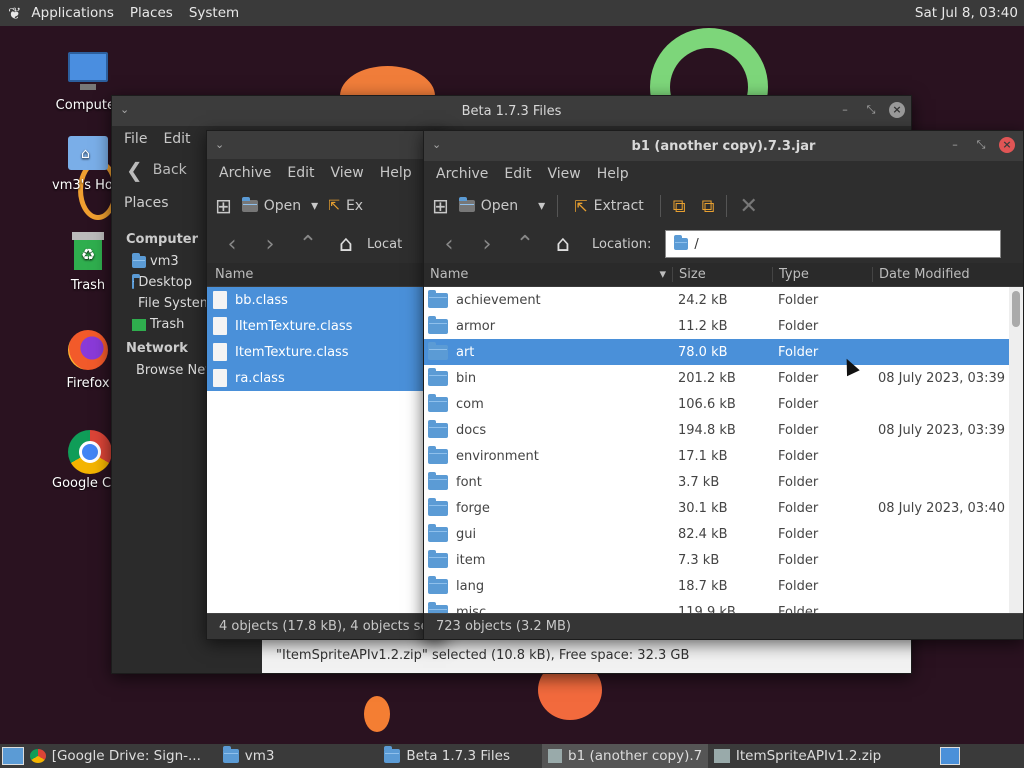  Describe the element at coordinates (326, 378) in the screenshot. I see `list-item: ra.class` at that location.